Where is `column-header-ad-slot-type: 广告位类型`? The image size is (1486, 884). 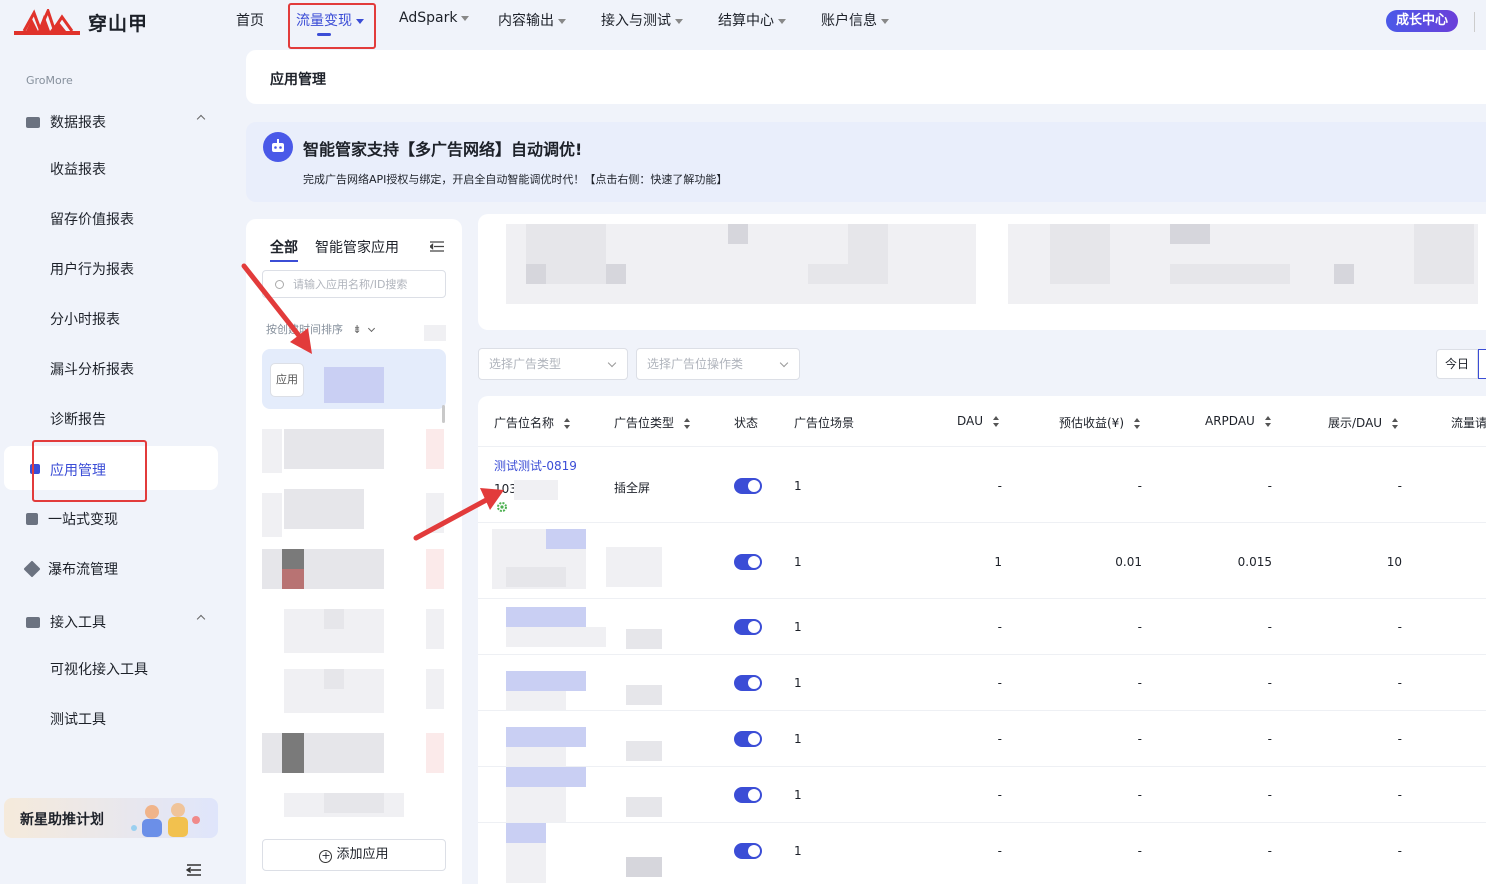
column-header-ad-slot-type: 广告位类型 is located at coordinates (652, 422).